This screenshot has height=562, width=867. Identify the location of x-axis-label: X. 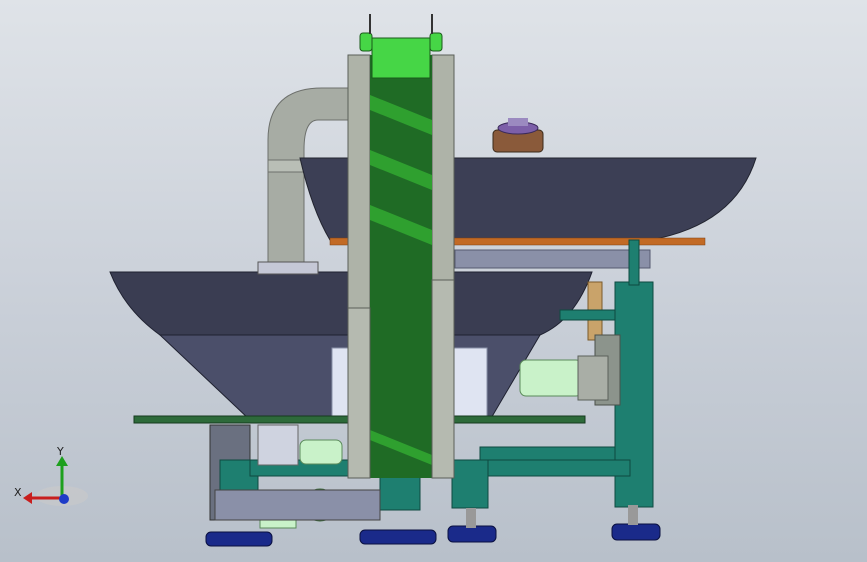
(18, 492).